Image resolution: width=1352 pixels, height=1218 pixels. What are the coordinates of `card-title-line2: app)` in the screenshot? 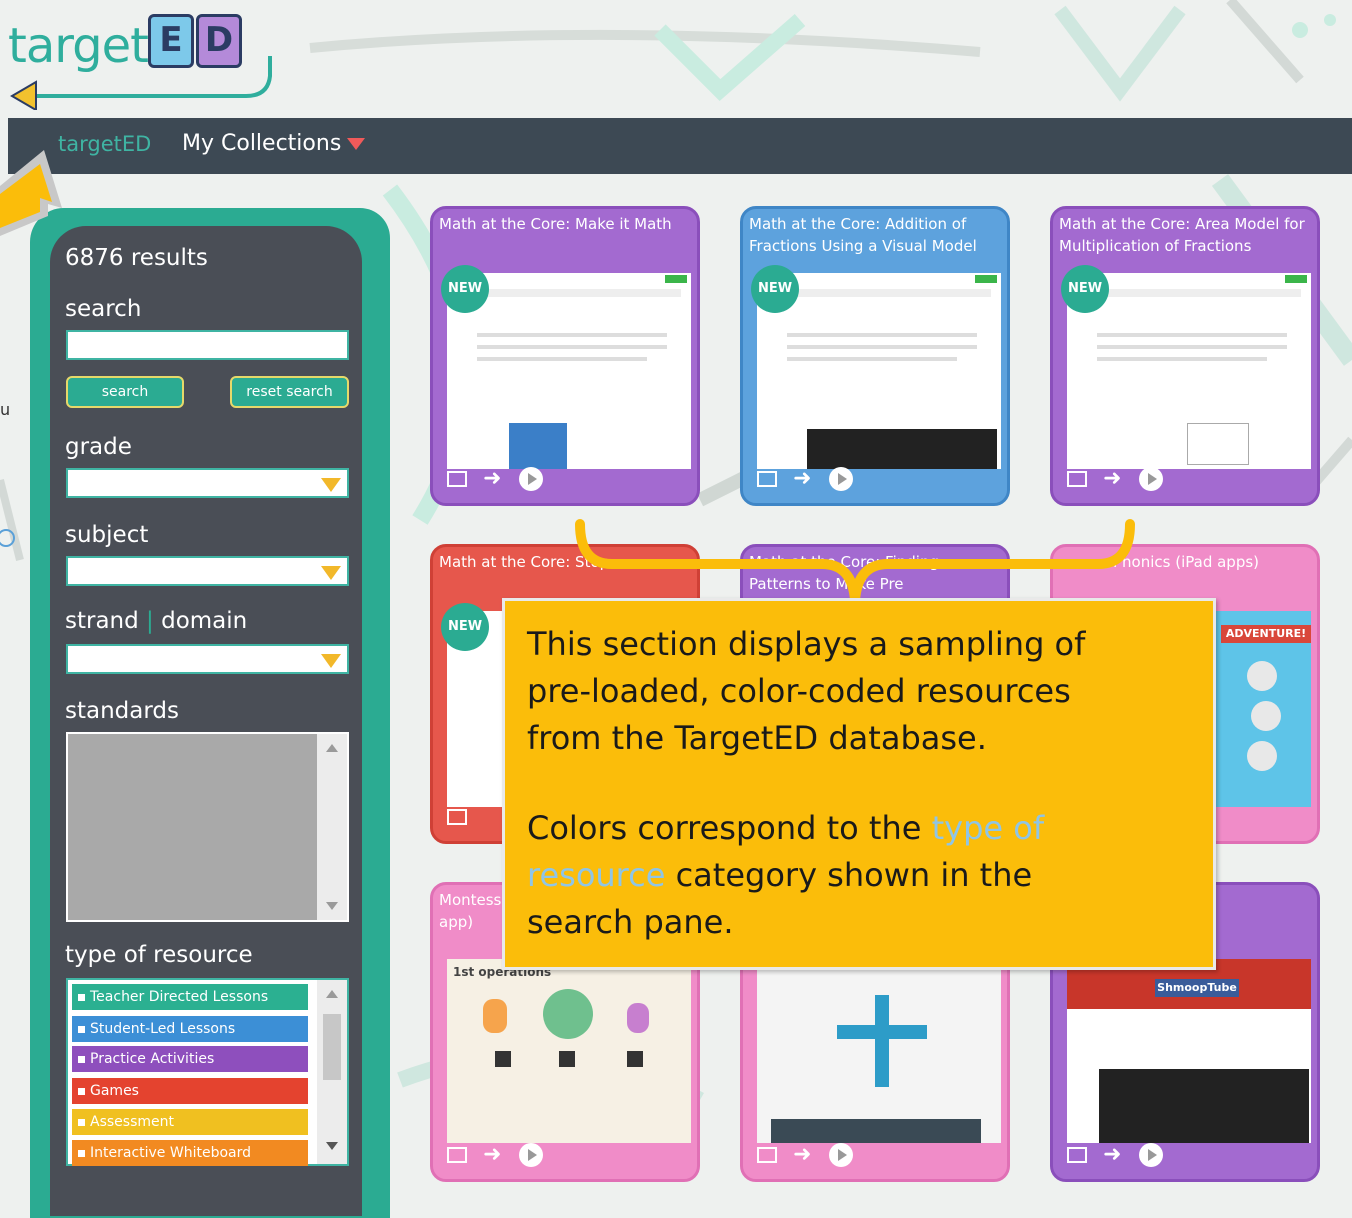 It's located at (456, 922).